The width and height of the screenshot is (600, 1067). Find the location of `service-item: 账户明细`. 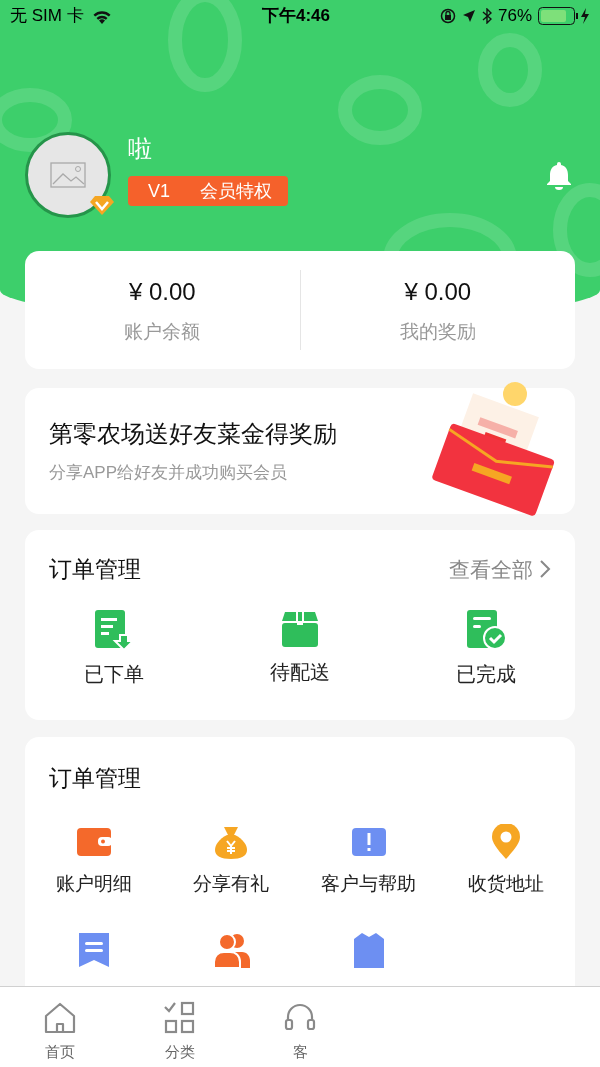

service-item: 账户明细 is located at coordinates (94, 860).